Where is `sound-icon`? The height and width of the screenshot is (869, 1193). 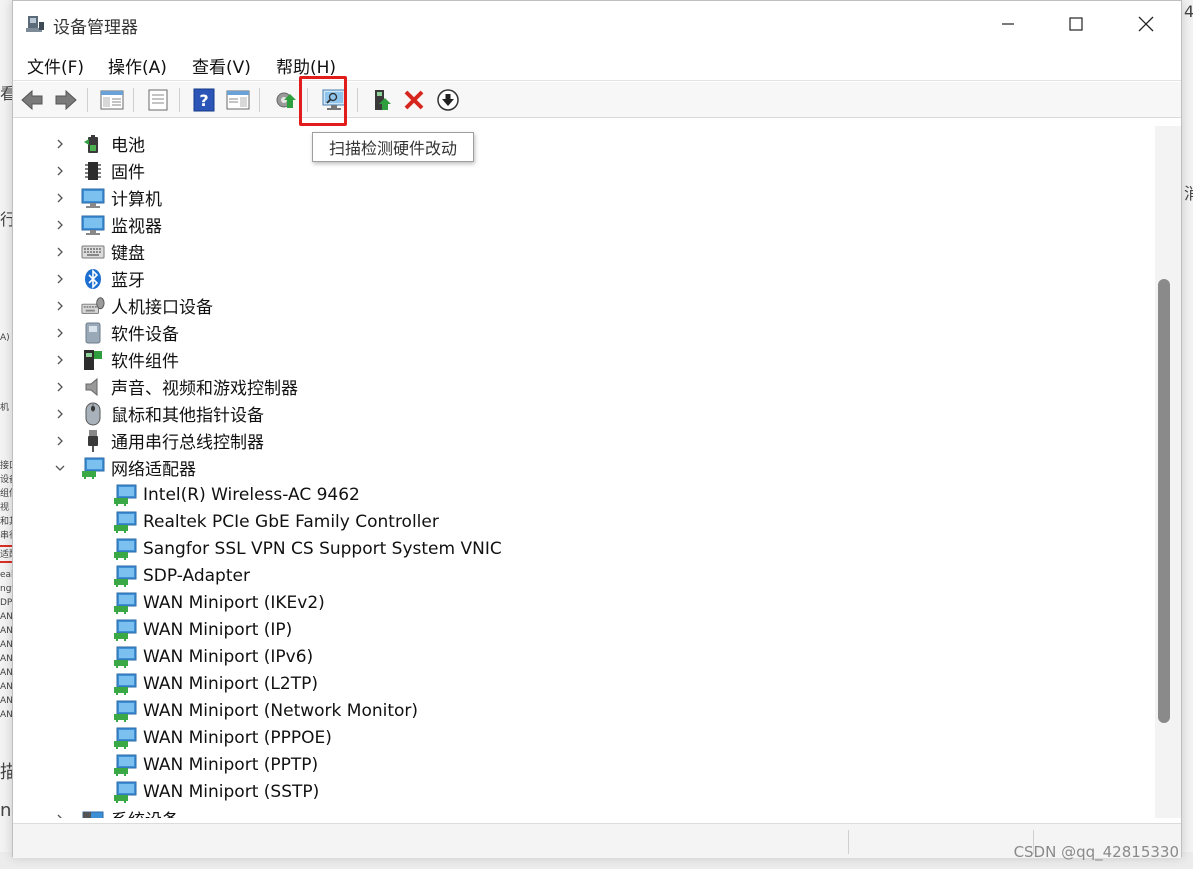 sound-icon is located at coordinates (93, 387).